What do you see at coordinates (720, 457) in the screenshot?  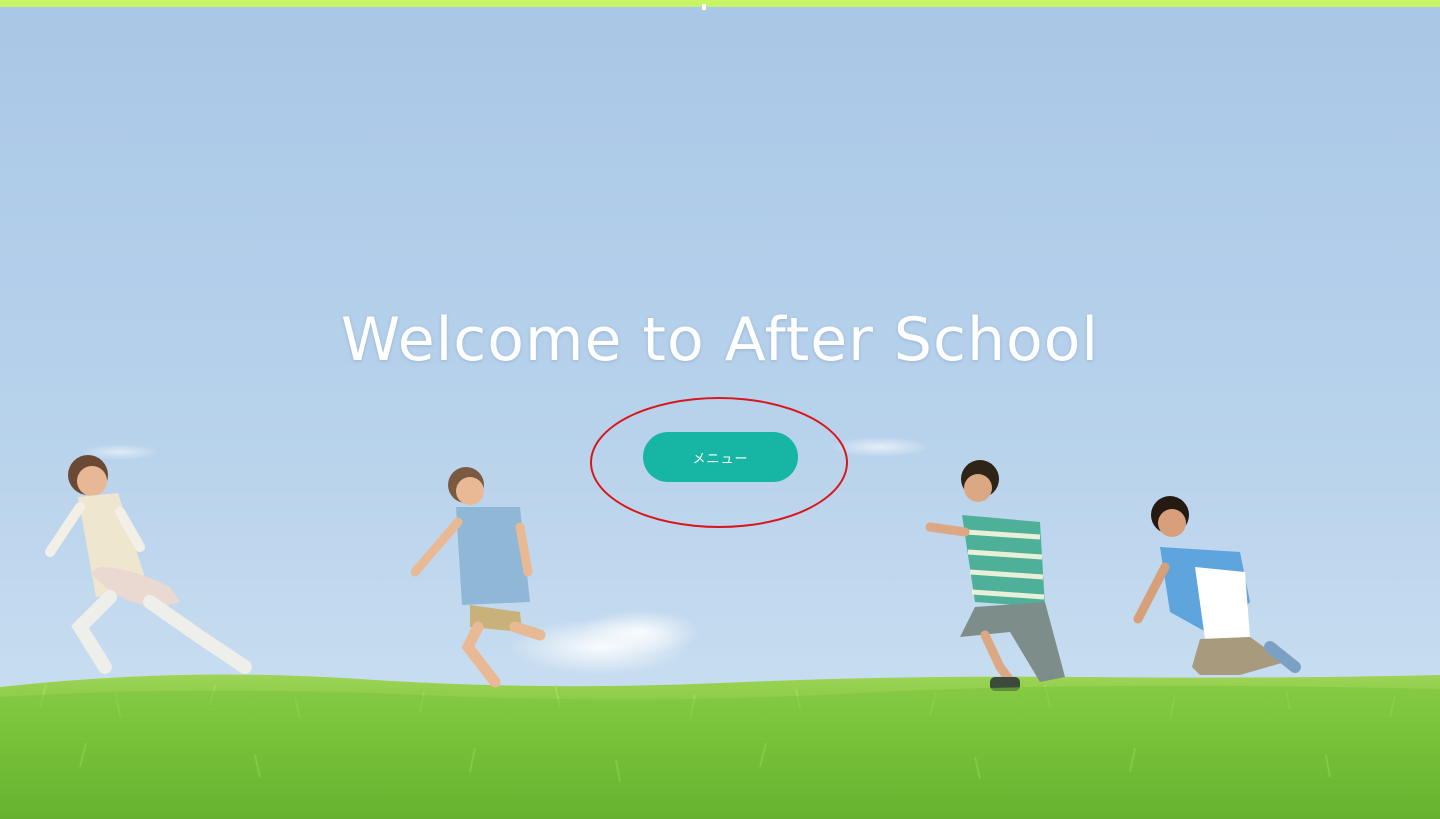 I see `menu-button: メニュー` at bounding box center [720, 457].